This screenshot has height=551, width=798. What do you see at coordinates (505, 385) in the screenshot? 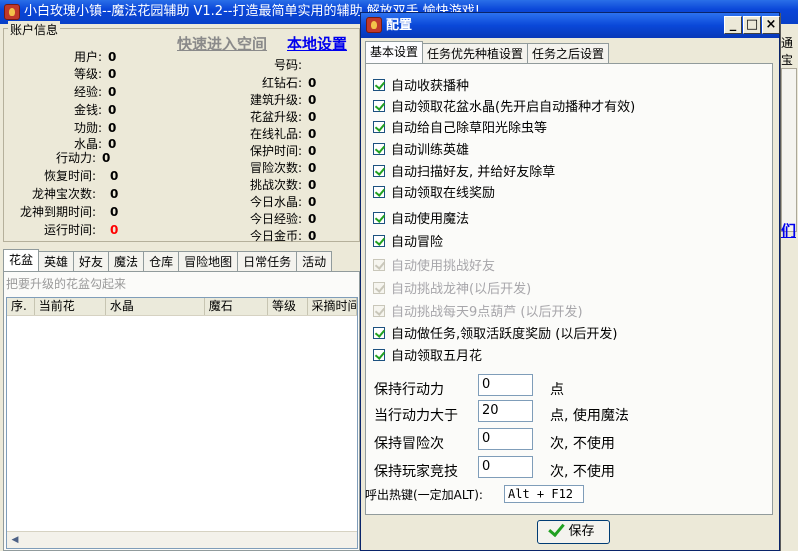
I see `keep-action-power-input: 0` at bounding box center [505, 385].